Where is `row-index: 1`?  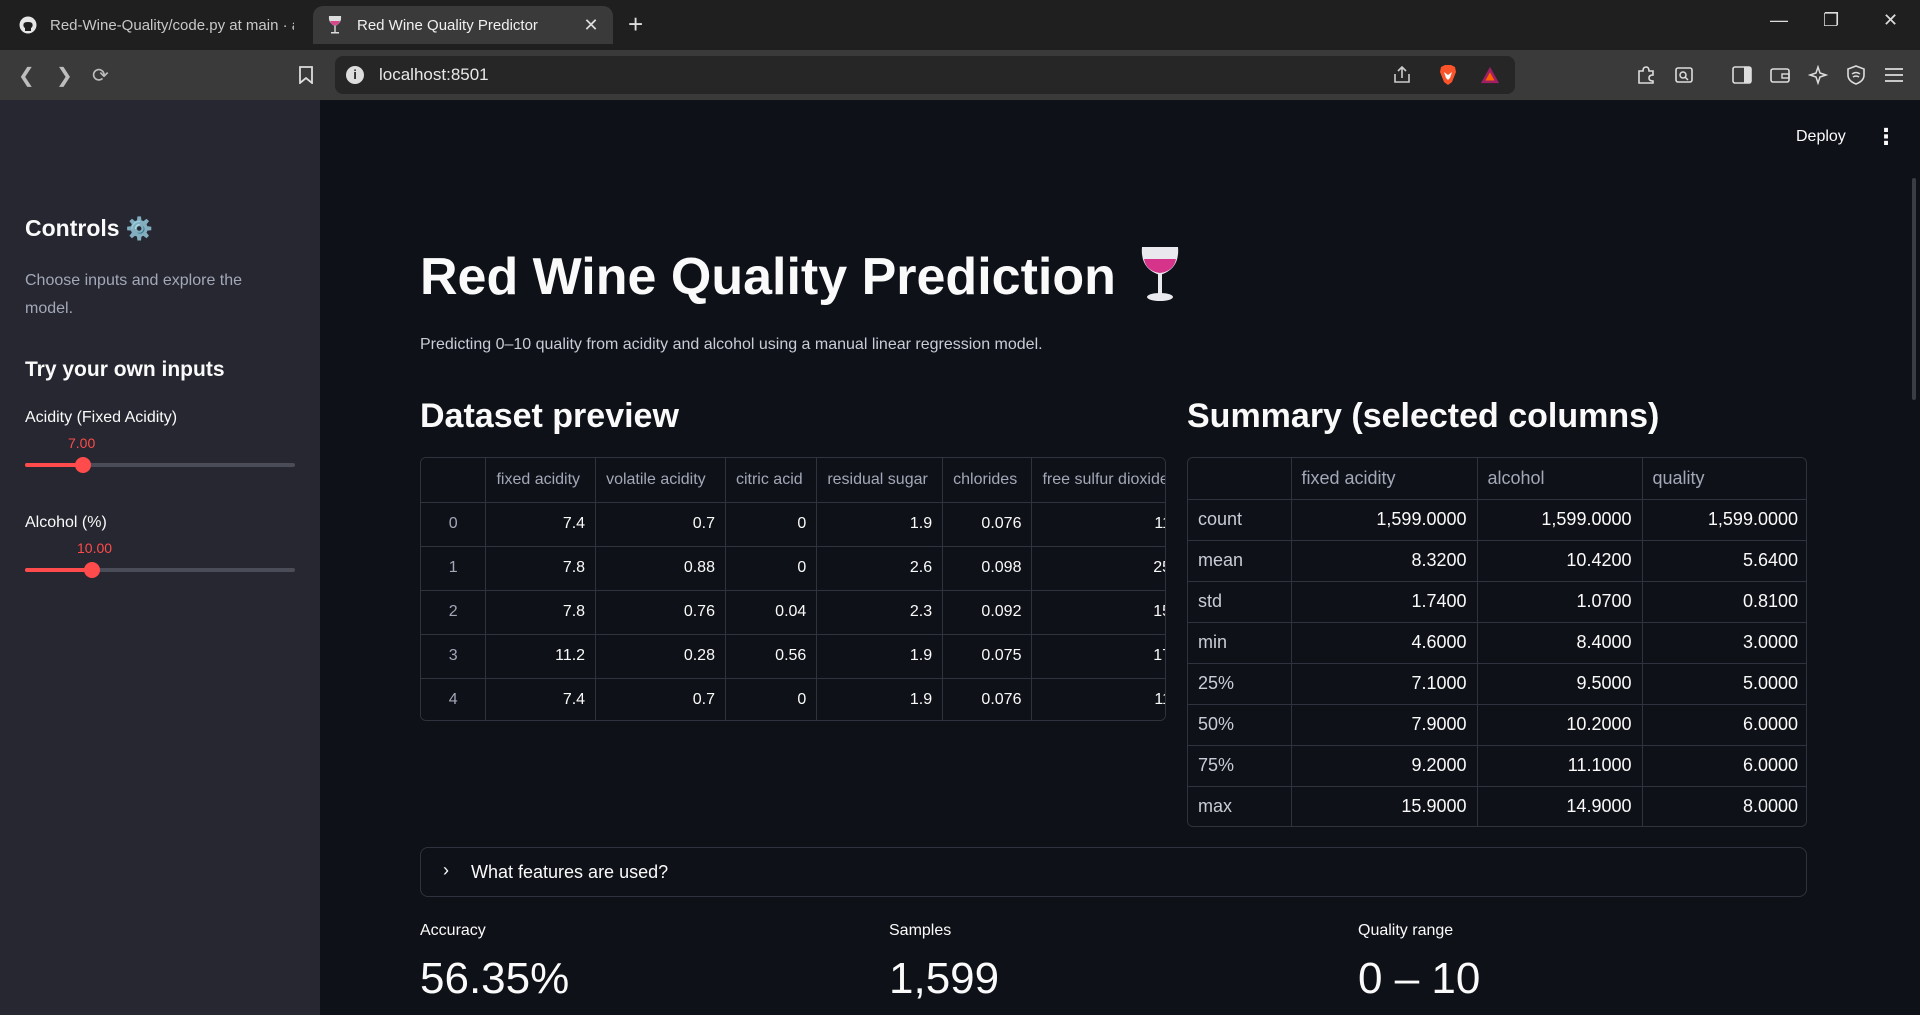
row-index: 1 is located at coordinates (454, 568).